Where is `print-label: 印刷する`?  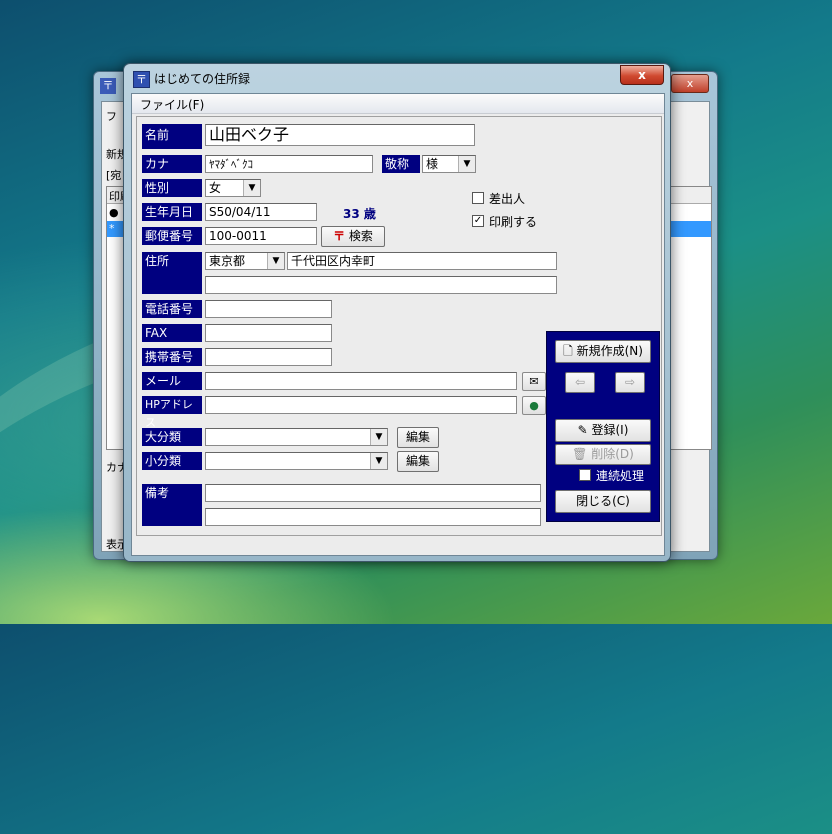
print-label: 印刷する is located at coordinates (513, 222).